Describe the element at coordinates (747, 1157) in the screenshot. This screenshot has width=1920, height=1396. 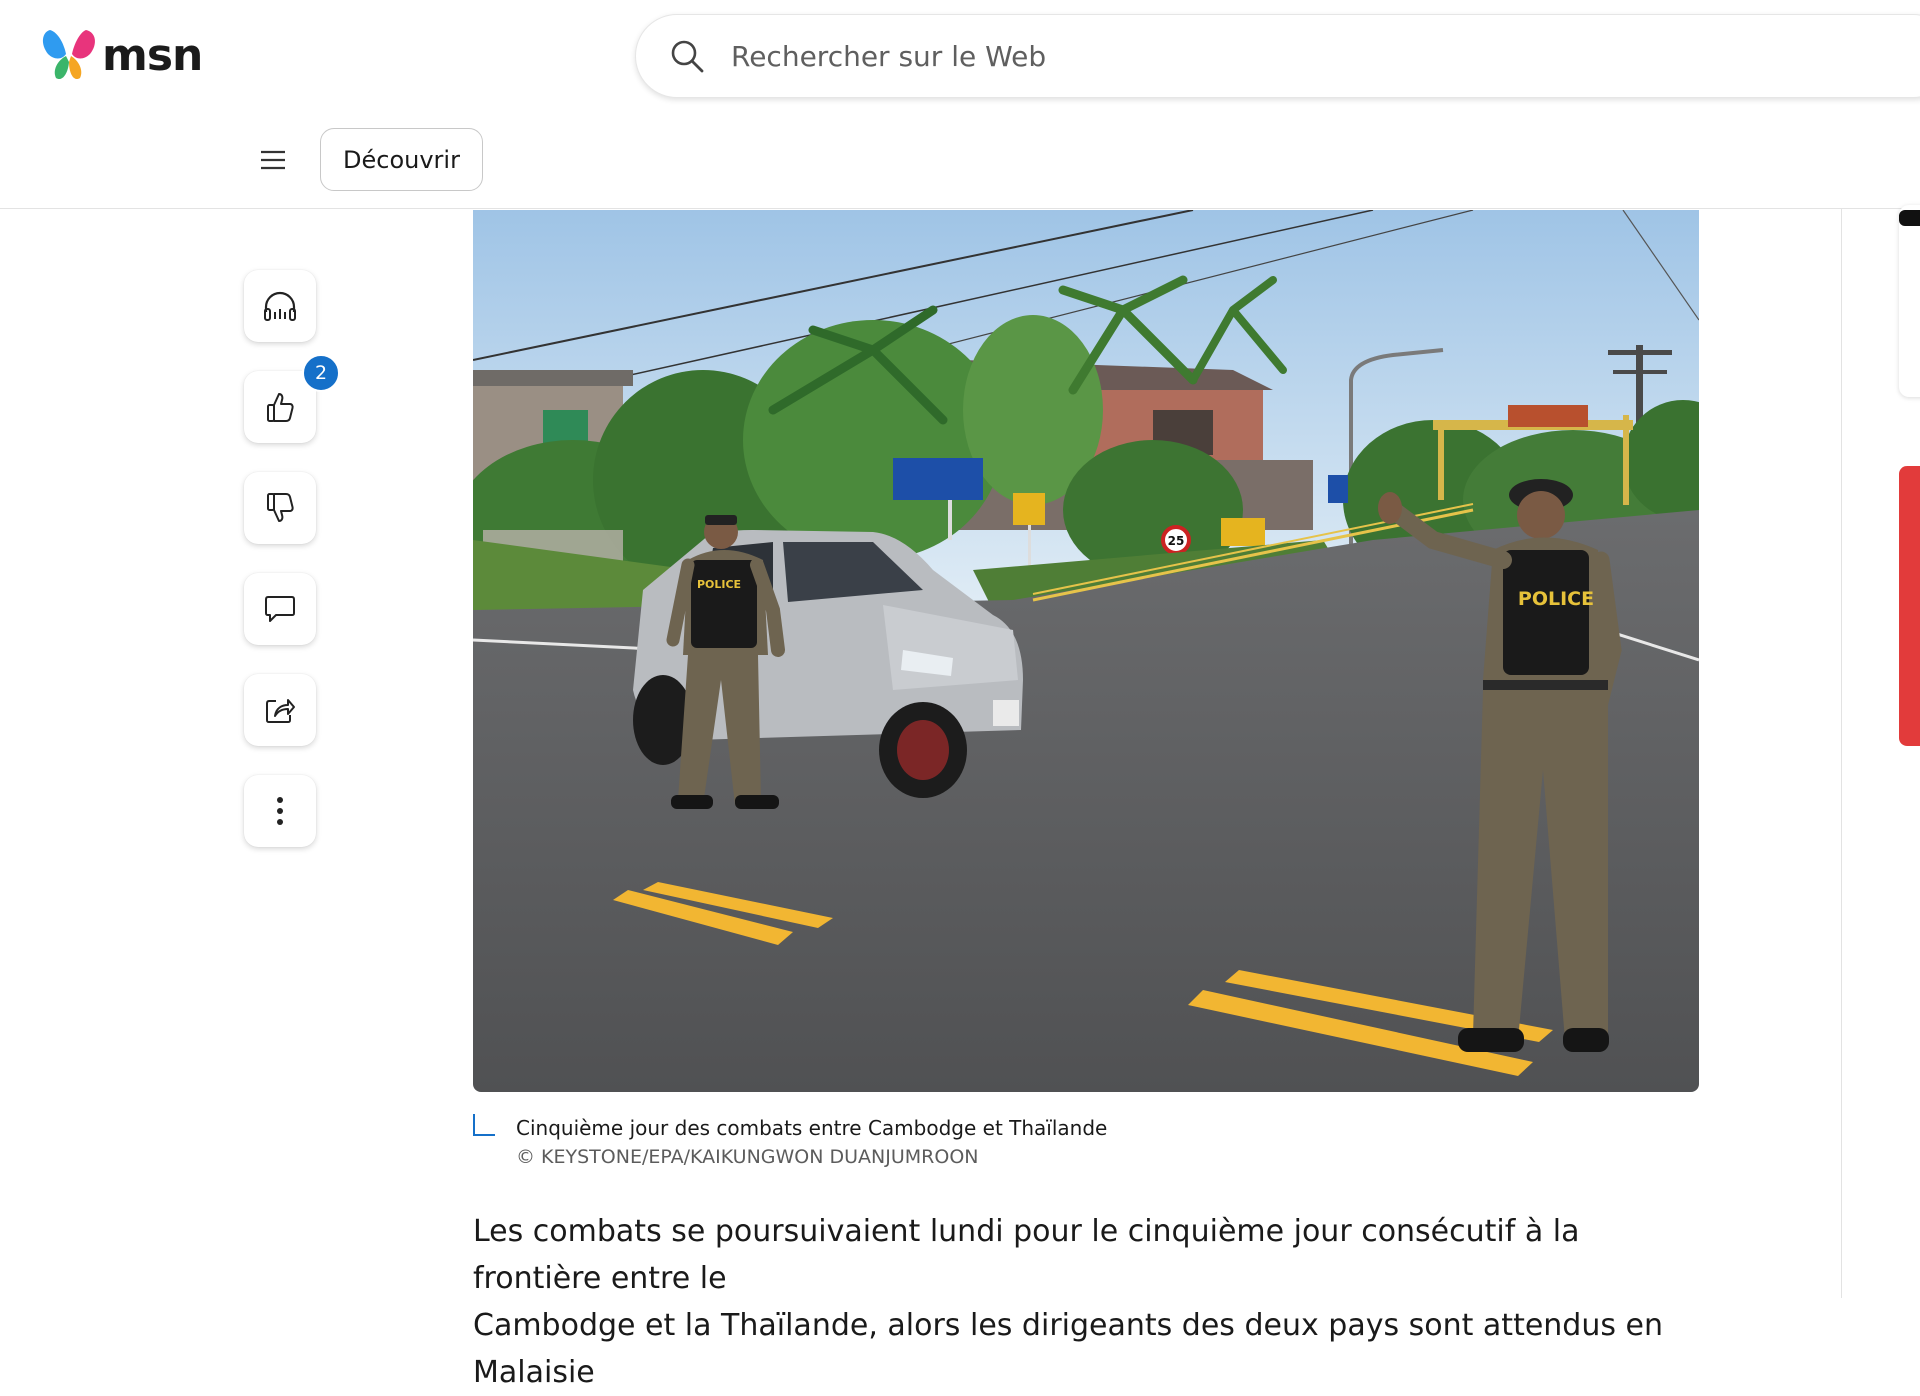
I see `photo-credit: © KEYSTONE/EPA/KAIKUNGWON DUANJUMROON` at that location.